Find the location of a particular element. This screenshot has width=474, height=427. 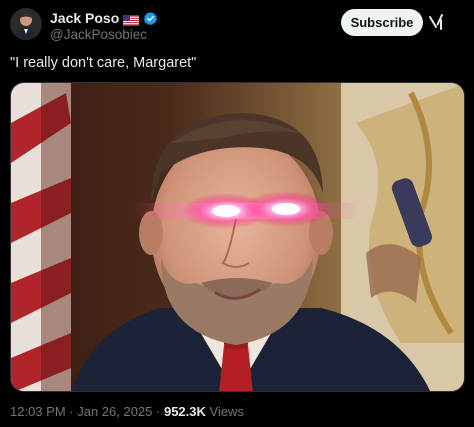

views-label: Views is located at coordinates (224, 411).